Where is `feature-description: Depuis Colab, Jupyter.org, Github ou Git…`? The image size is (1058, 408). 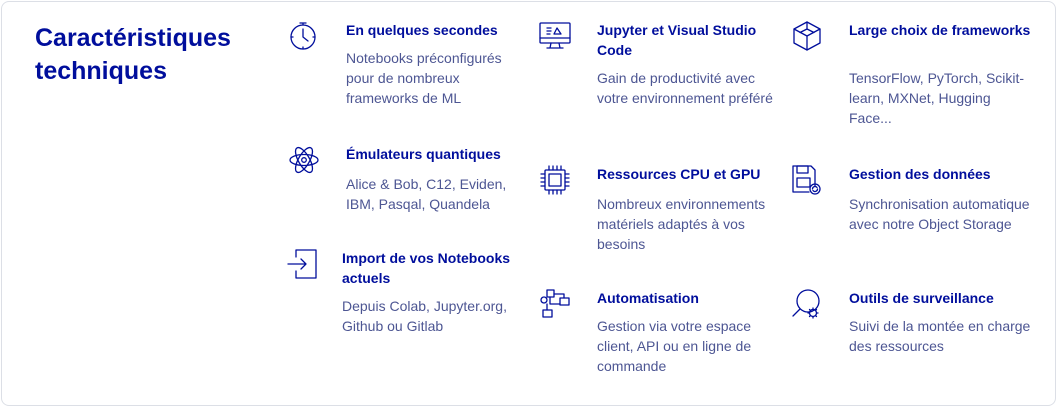
feature-description: Depuis Colab, Jupyter.org, Github ou Git… is located at coordinates (424, 316).